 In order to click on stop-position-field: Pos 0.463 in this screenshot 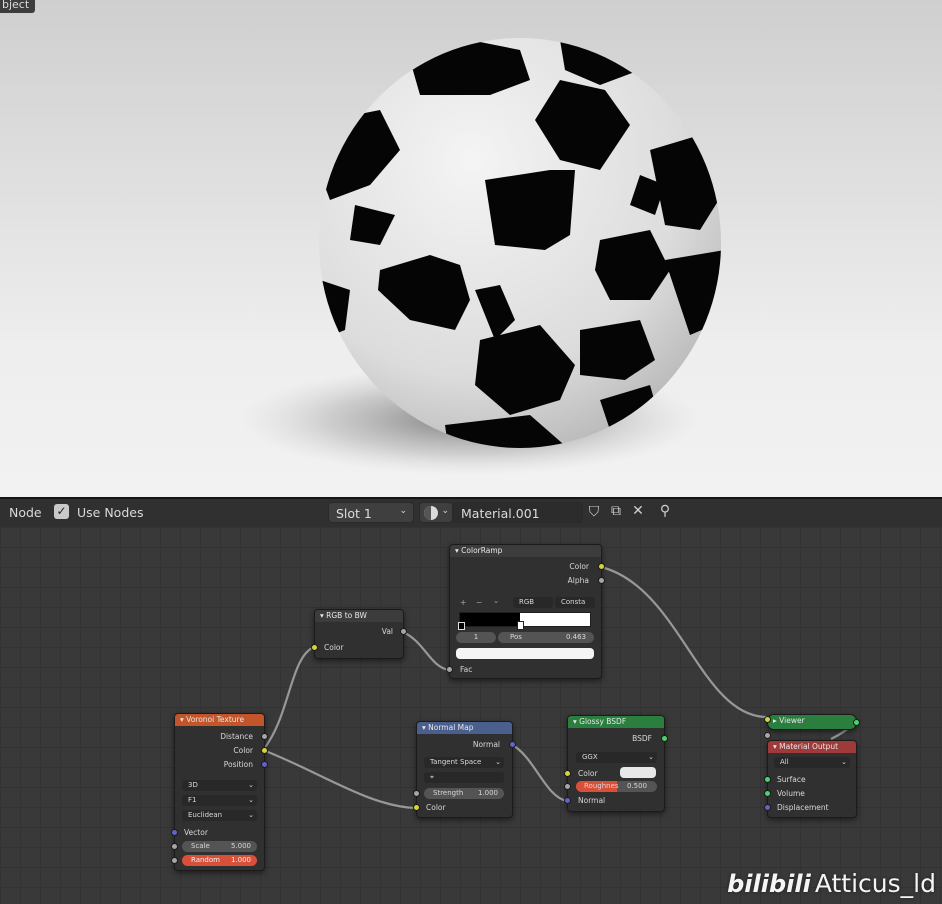, I will do `click(546, 637)`.